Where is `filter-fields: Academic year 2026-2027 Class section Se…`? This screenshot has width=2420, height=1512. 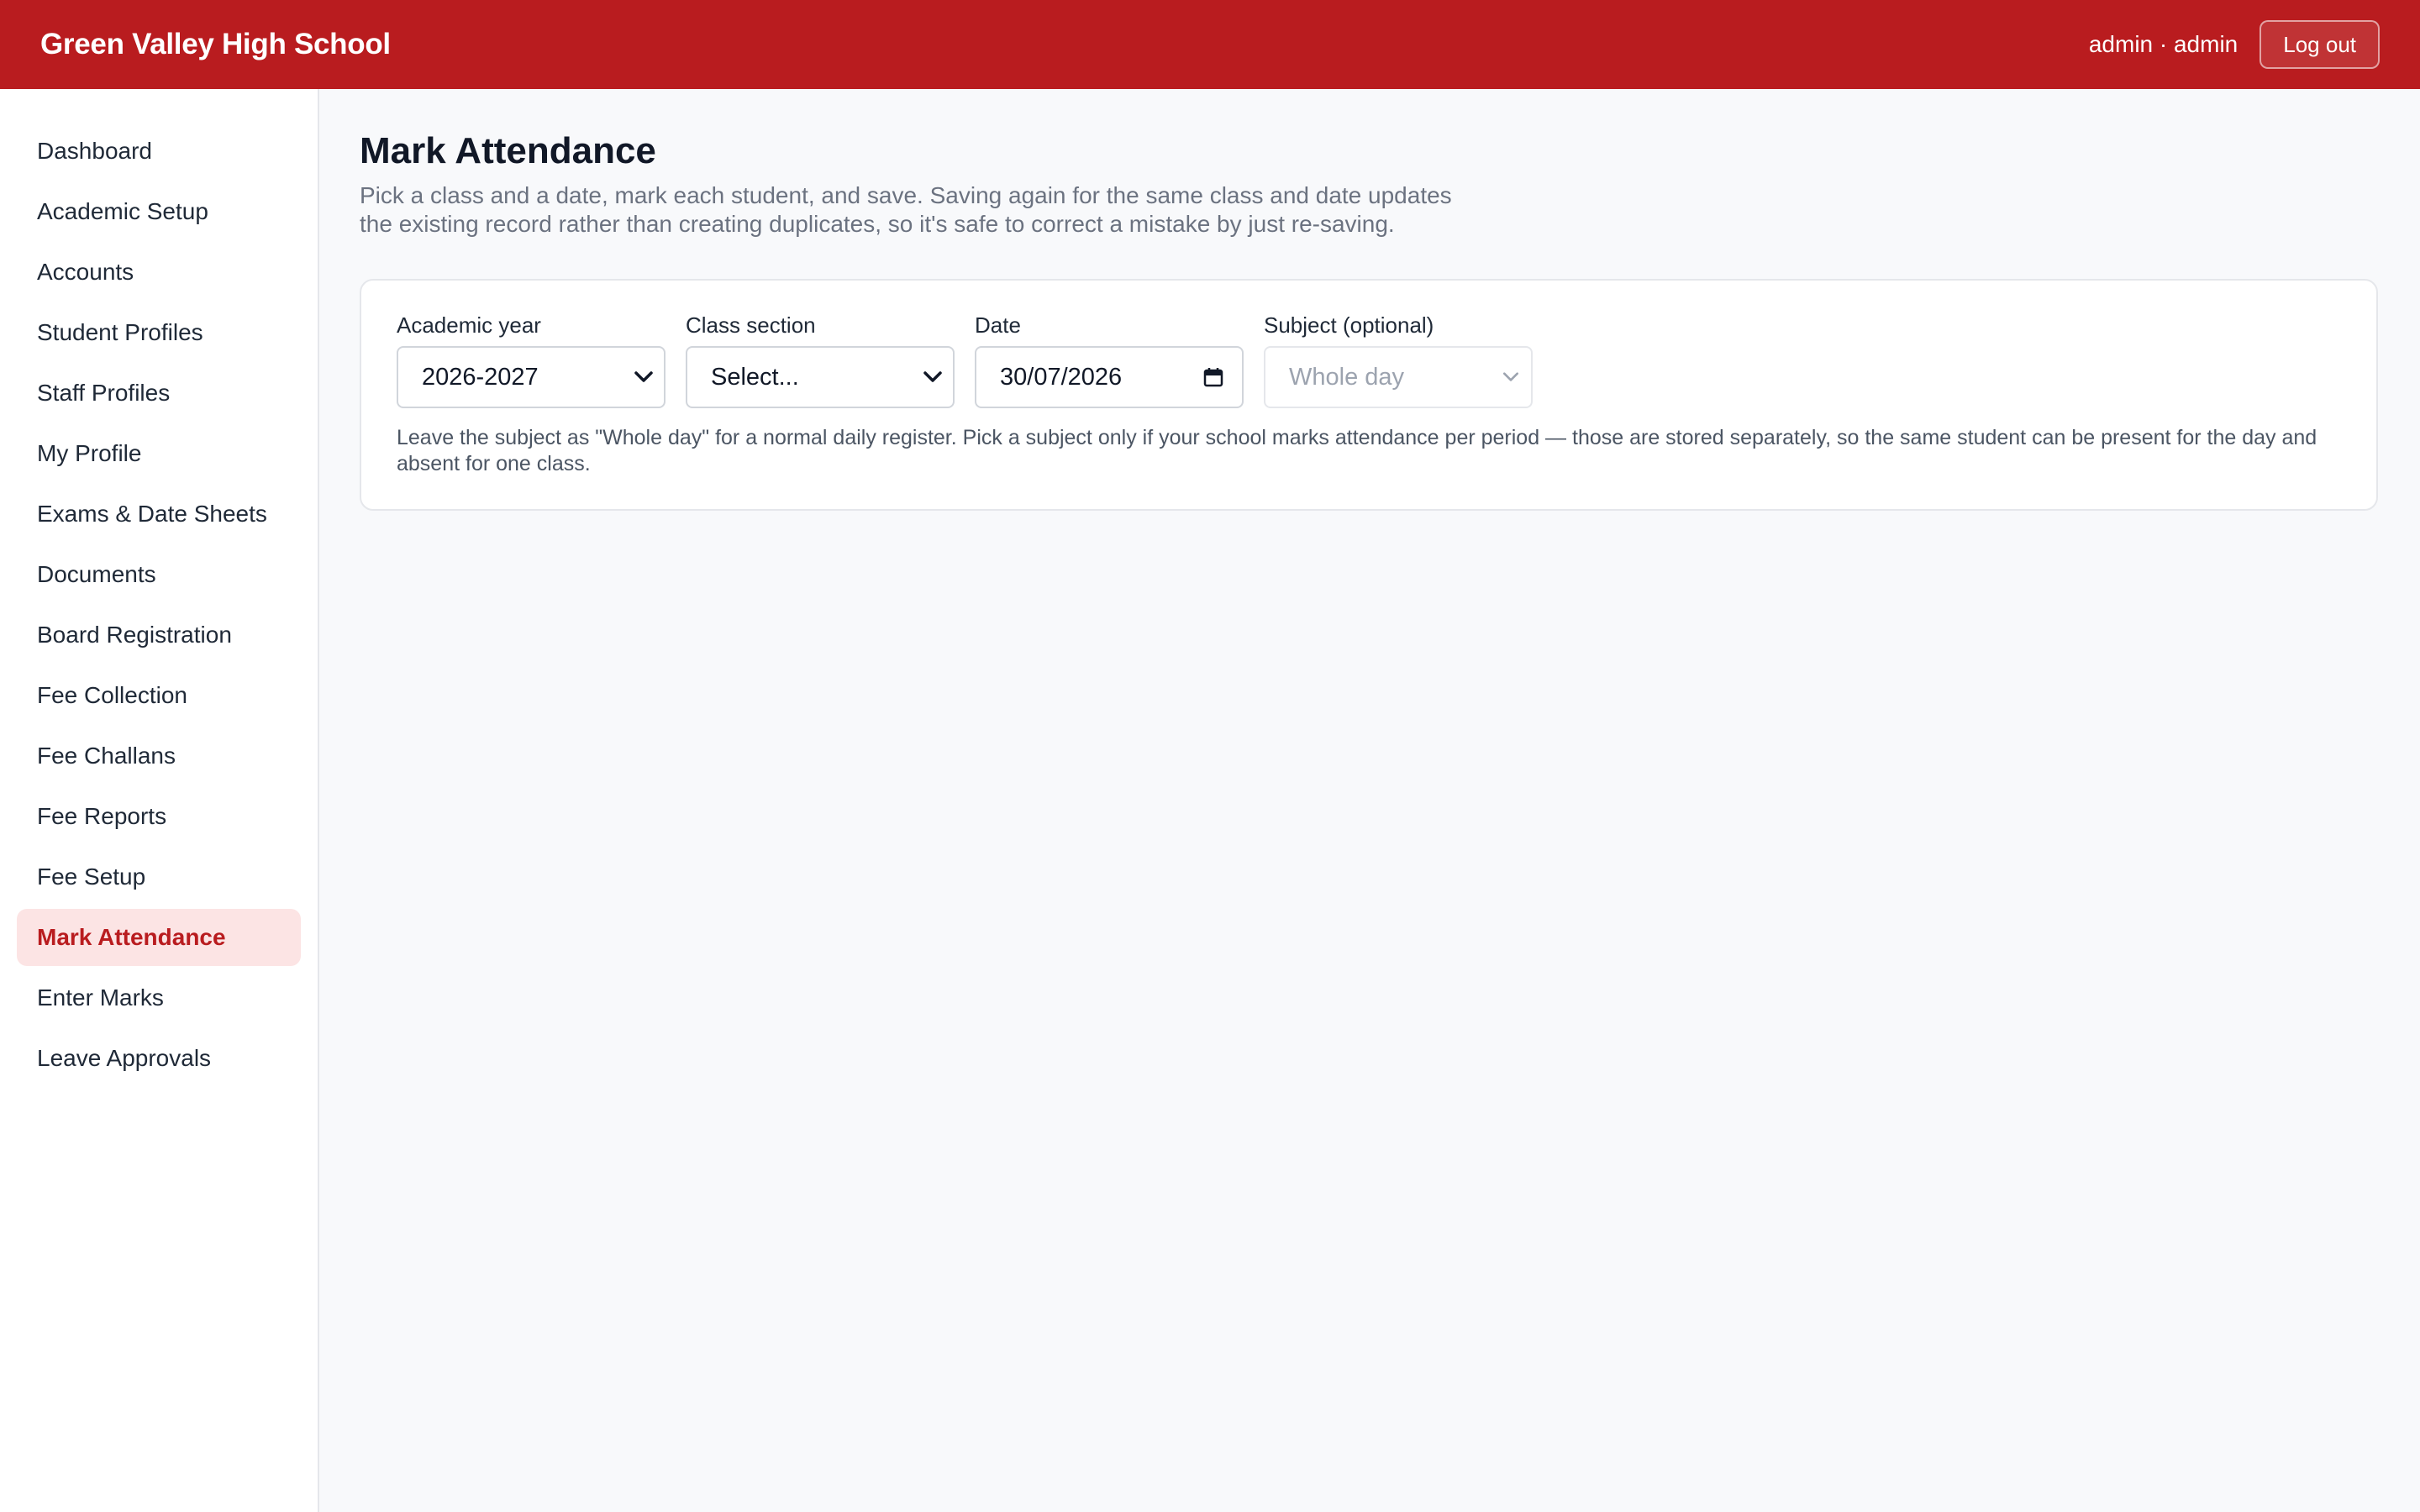
filter-fields: Academic year 2026-2027 Class section Se… is located at coordinates (1369, 360).